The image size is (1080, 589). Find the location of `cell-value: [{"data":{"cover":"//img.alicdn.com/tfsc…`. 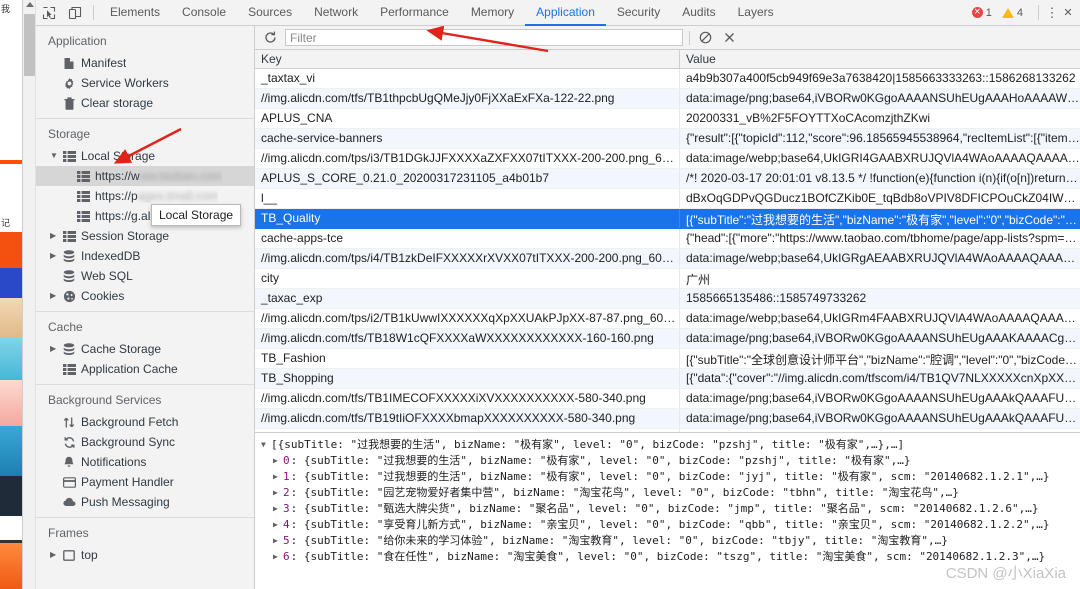

cell-value: [{"data":{"cover":"//img.alicdn.com/tfsc… is located at coordinates (880, 378).